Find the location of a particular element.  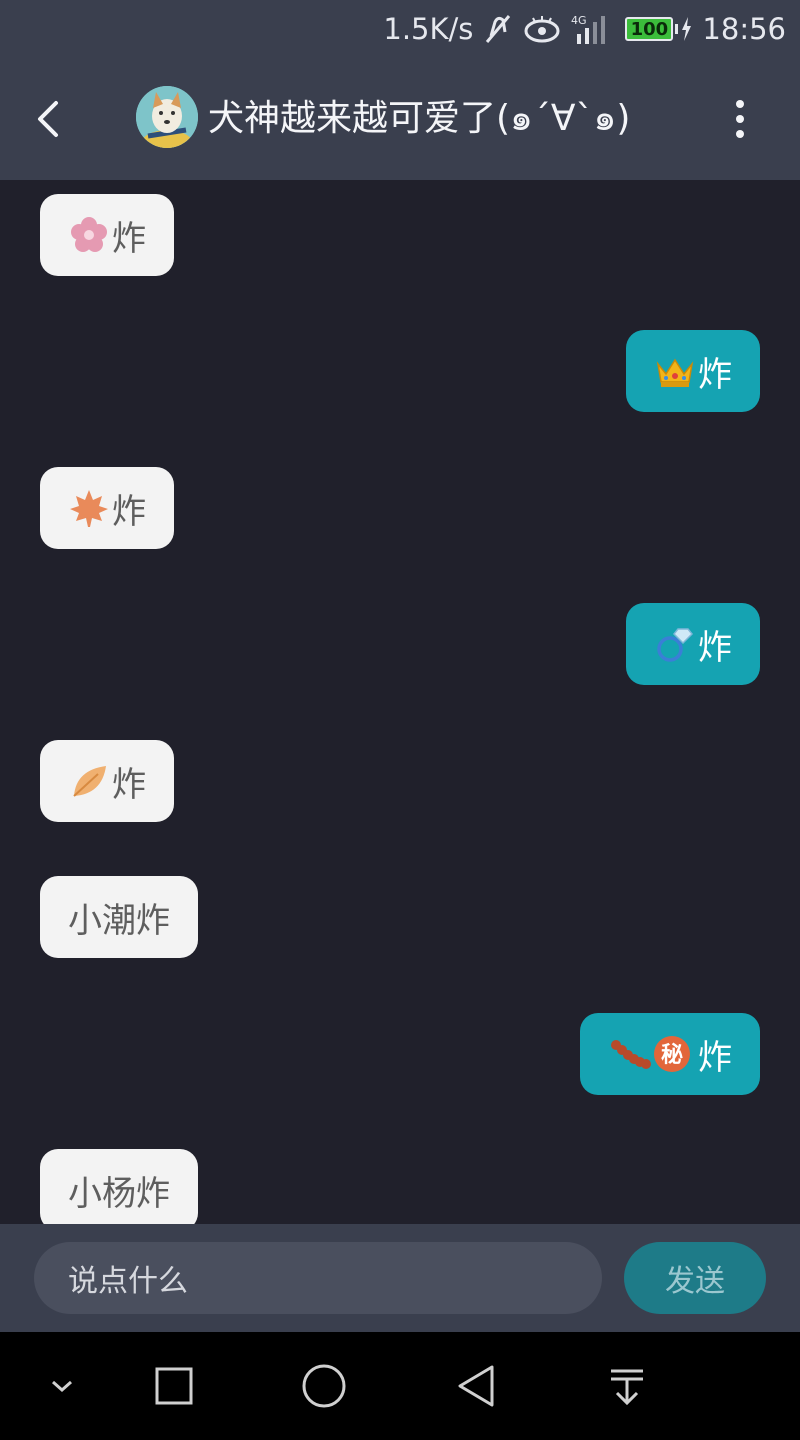

back-nav-button is located at coordinates (476, 1386).